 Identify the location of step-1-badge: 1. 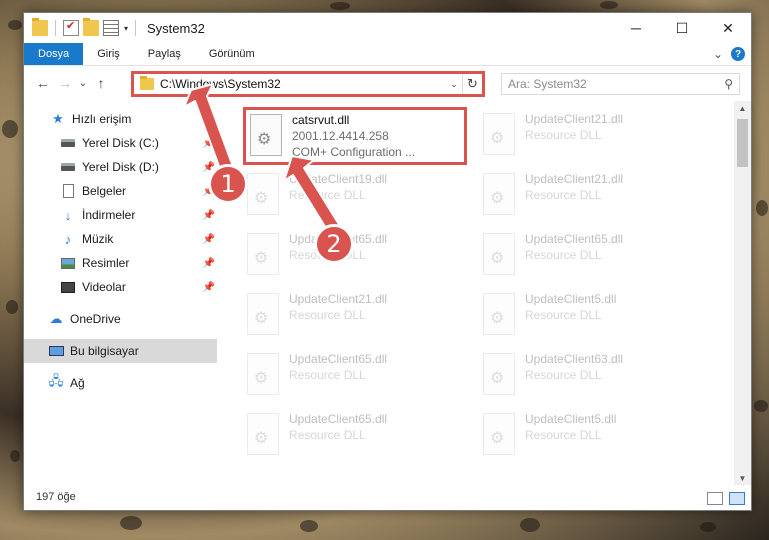
(228, 184).